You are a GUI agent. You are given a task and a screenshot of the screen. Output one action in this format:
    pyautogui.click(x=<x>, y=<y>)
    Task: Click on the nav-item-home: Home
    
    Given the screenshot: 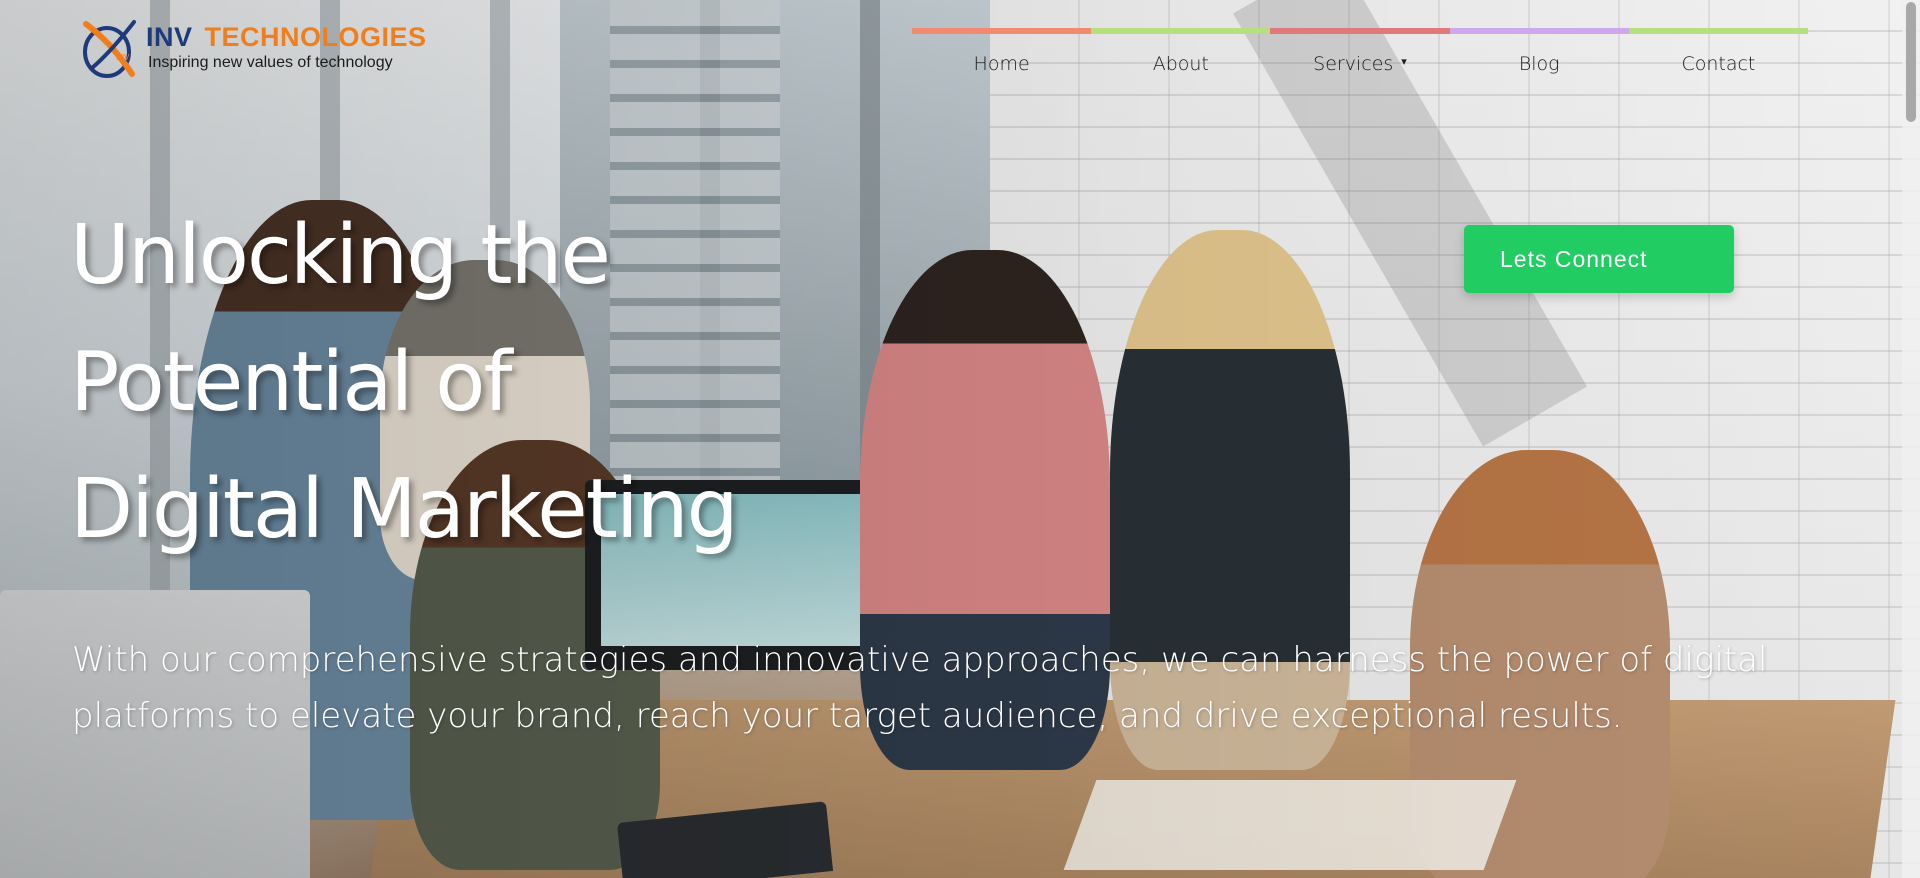 What is the action you would take?
    pyautogui.click(x=1001, y=64)
    